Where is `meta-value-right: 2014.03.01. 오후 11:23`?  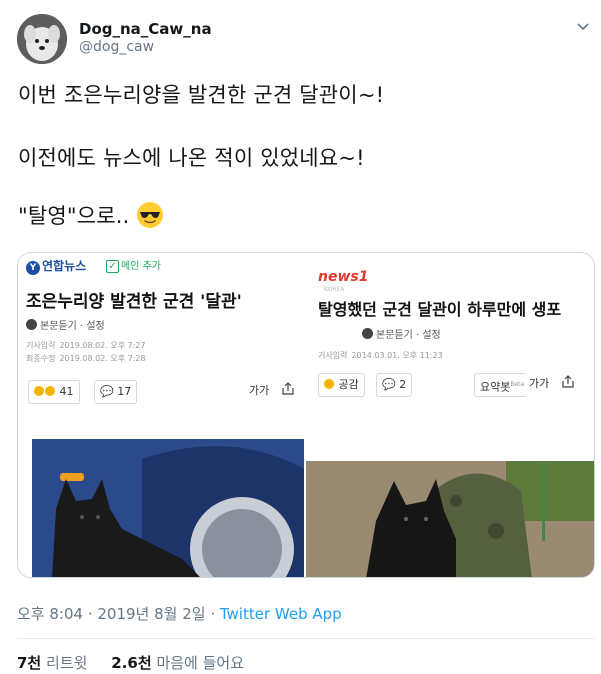
meta-value-right: 2014.03.01. 오후 11:23 is located at coordinates (397, 355).